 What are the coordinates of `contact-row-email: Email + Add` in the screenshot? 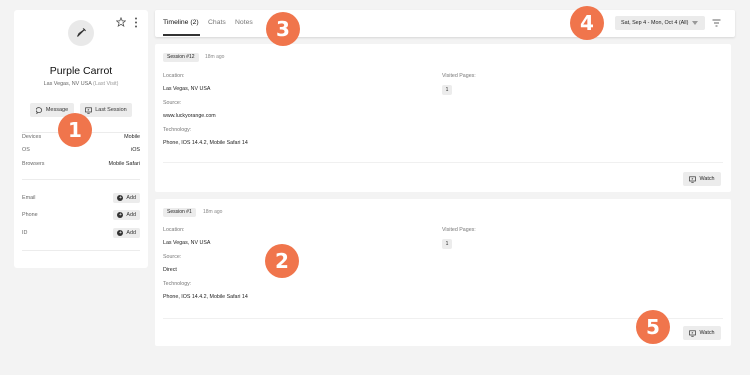 It's located at (81, 198).